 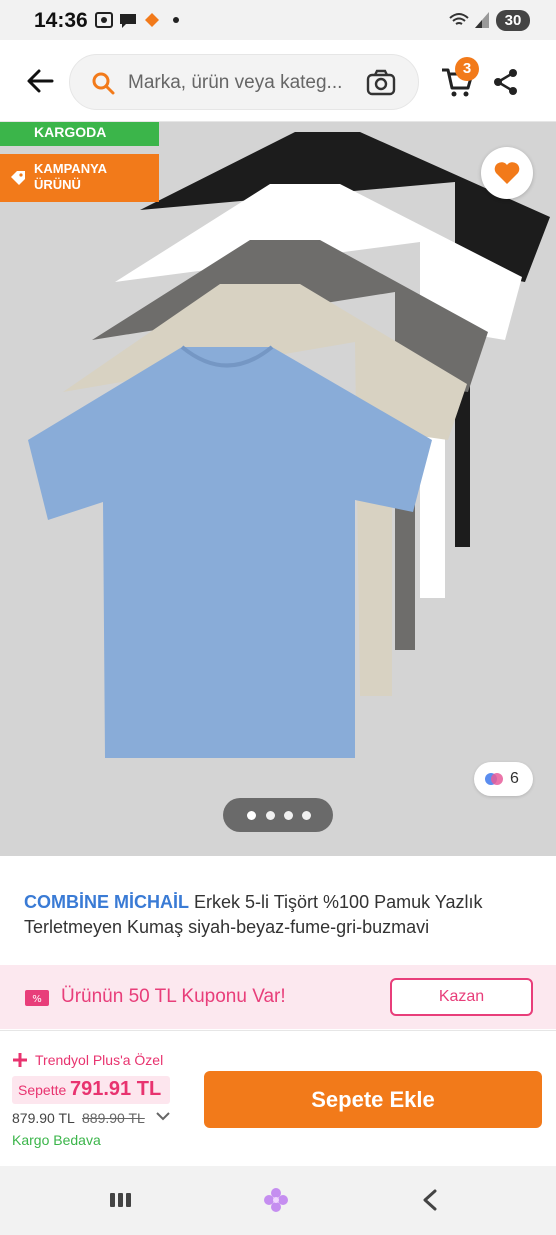 What do you see at coordinates (467, 69) in the screenshot?
I see `cart-count-badge: 3` at bounding box center [467, 69].